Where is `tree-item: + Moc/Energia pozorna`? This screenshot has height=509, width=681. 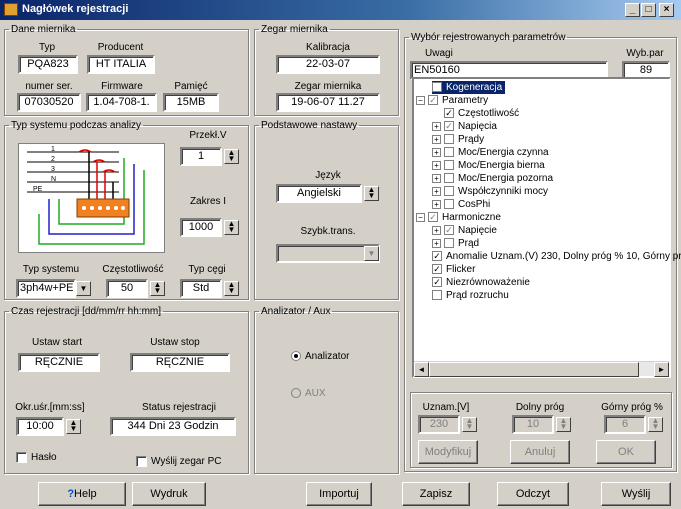 tree-item: + Moc/Energia pozorna is located at coordinates (492, 178).